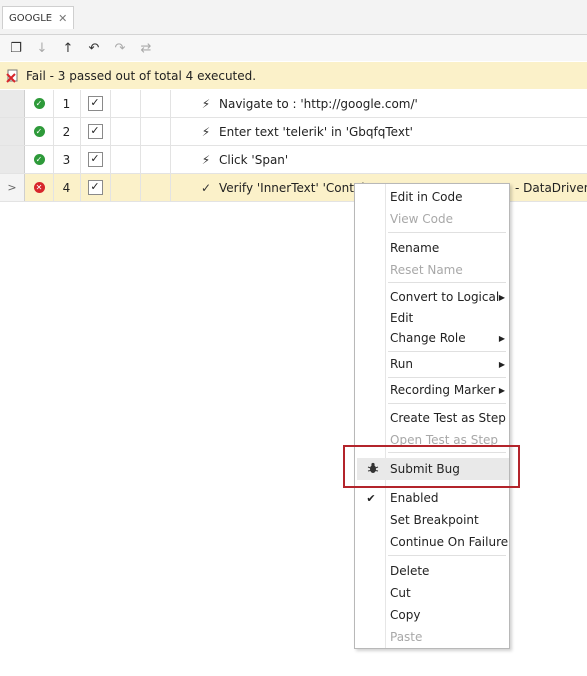  What do you see at coordinates (67, 131) in the screenshot?
I see `step-number: 2` at bounding box center [67, 131].